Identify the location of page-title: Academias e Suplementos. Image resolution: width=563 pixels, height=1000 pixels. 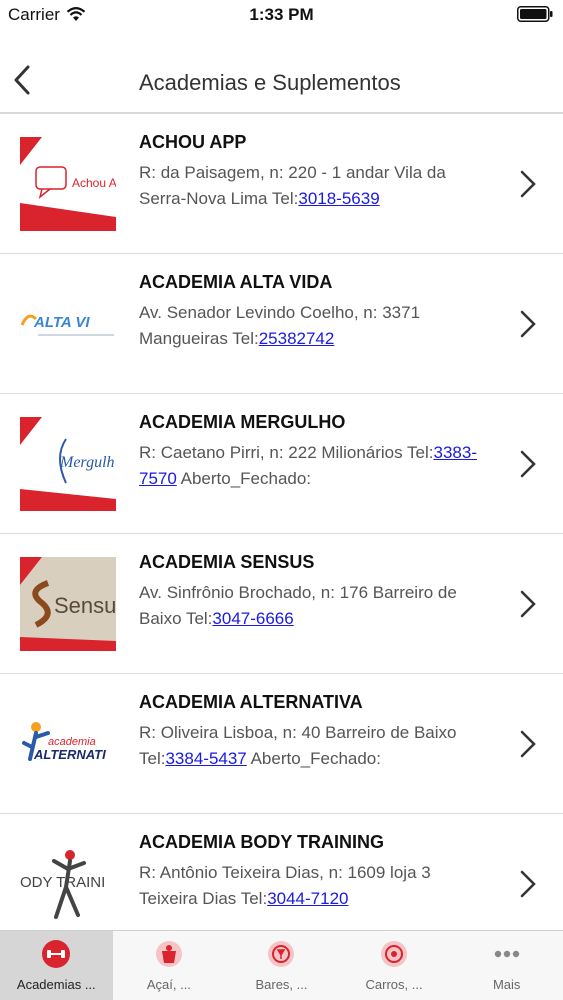
(270, 82).